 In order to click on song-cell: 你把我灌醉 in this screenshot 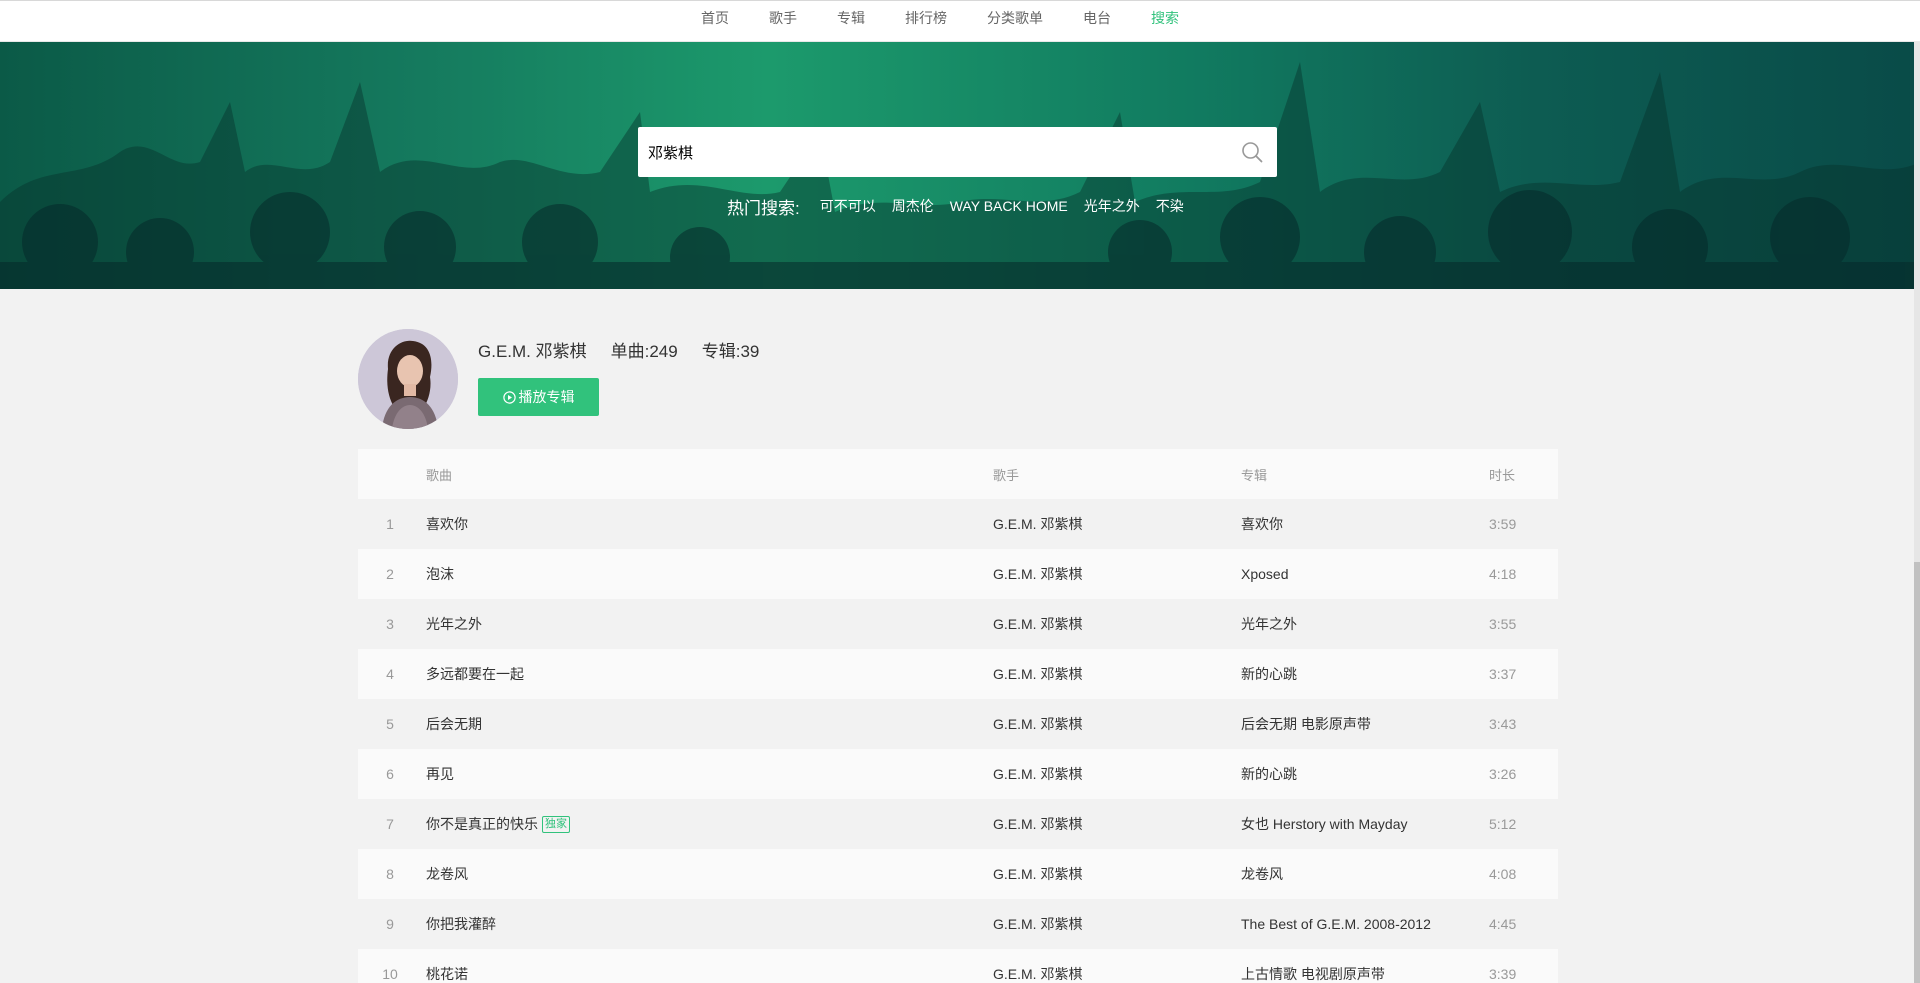, I will do `click(709, 924)`.